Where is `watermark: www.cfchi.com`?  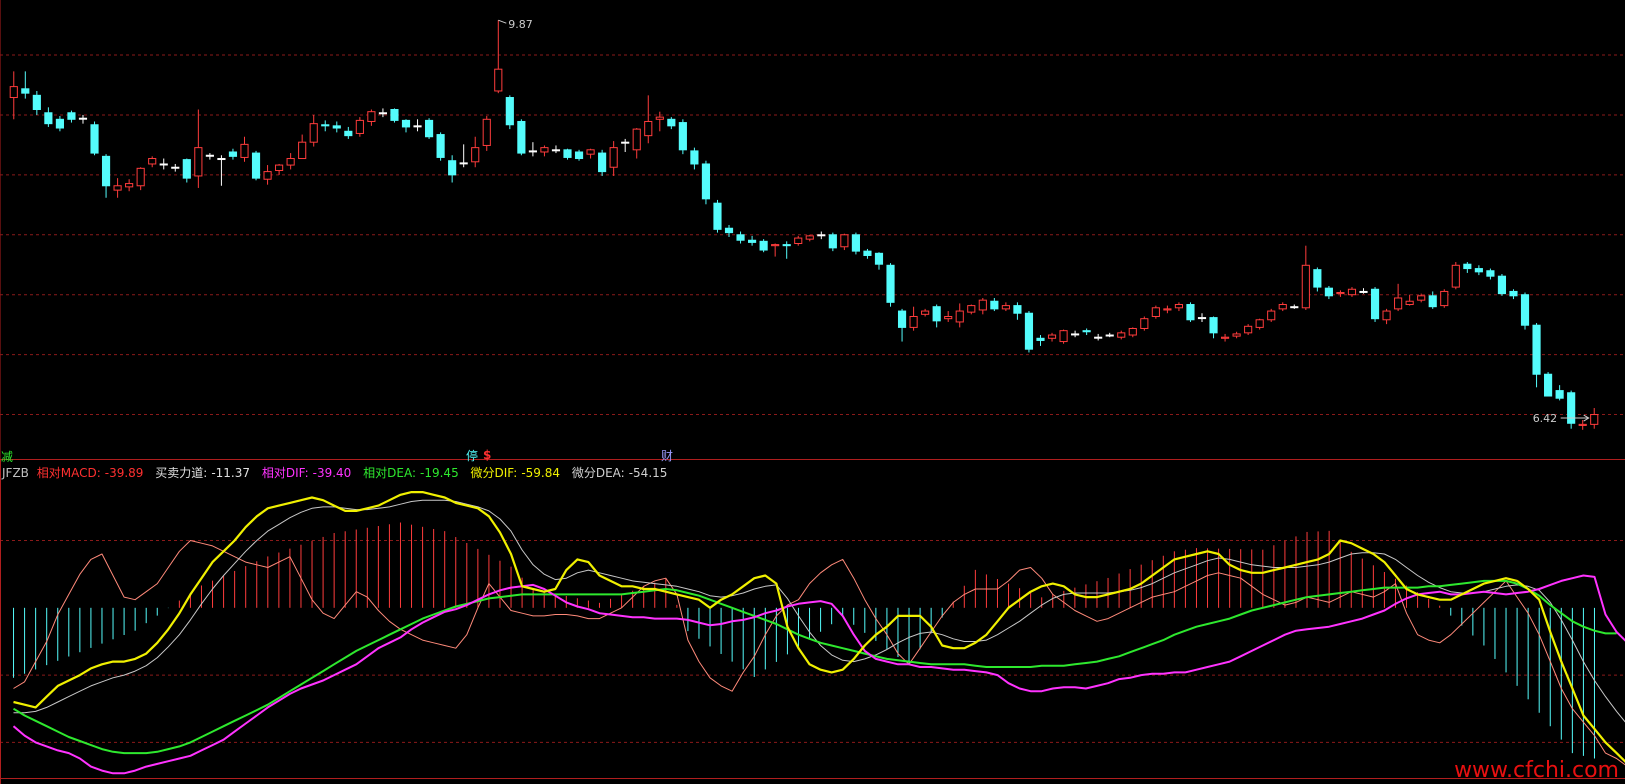
watermark: www.cfchi.com is located at coordinates (1536, 770).